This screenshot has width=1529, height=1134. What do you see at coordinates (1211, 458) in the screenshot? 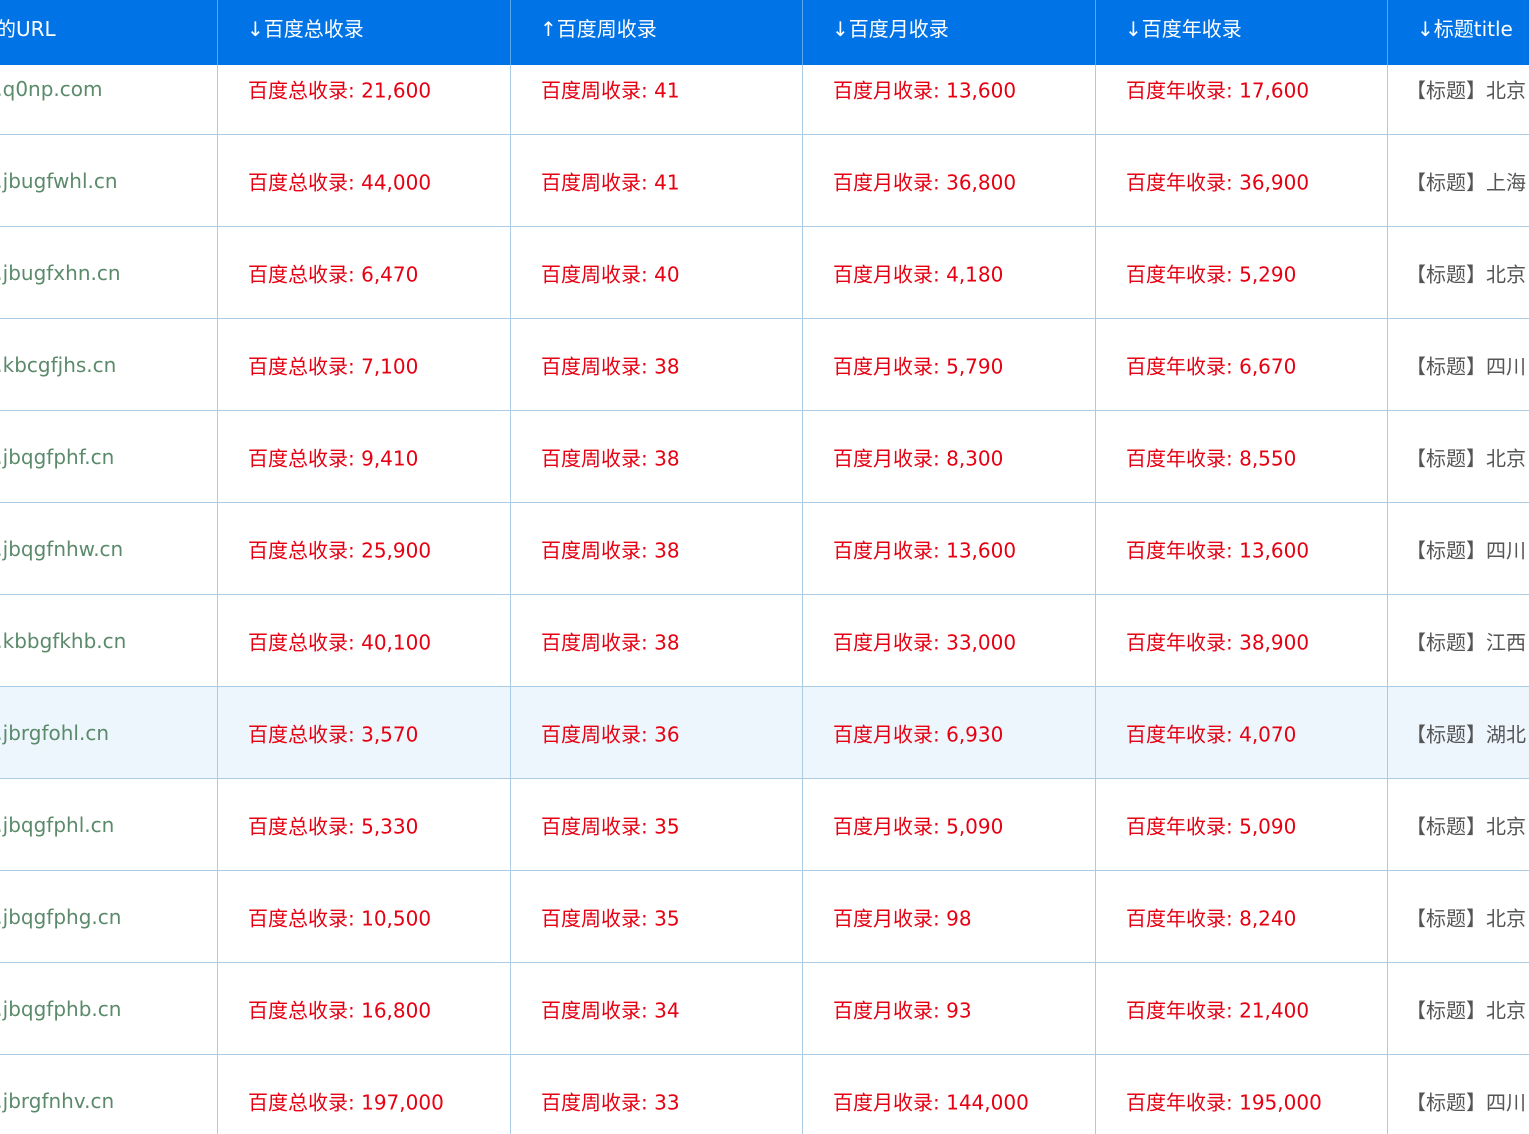
I see `year-index-cell-text: 百度年收录: 8,550` at bounding box center [1211, 458].